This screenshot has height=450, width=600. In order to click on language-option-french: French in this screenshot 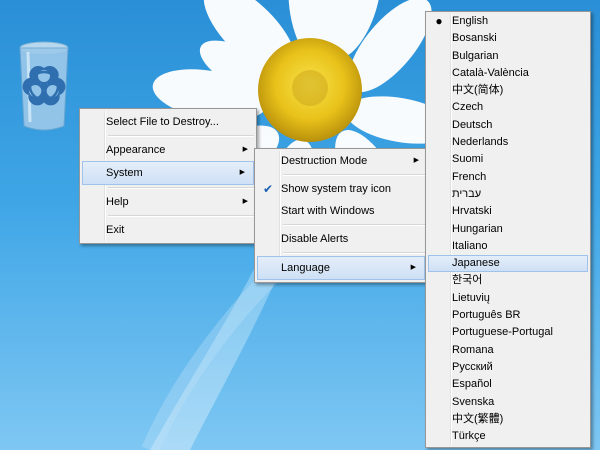, I will do `click(508, 177)`.